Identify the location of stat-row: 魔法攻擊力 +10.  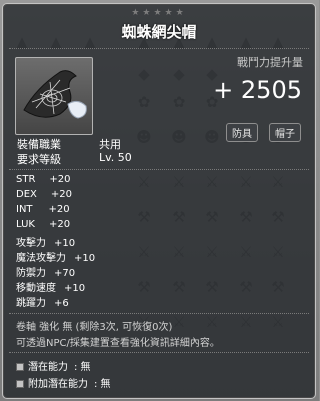
(55, 256).